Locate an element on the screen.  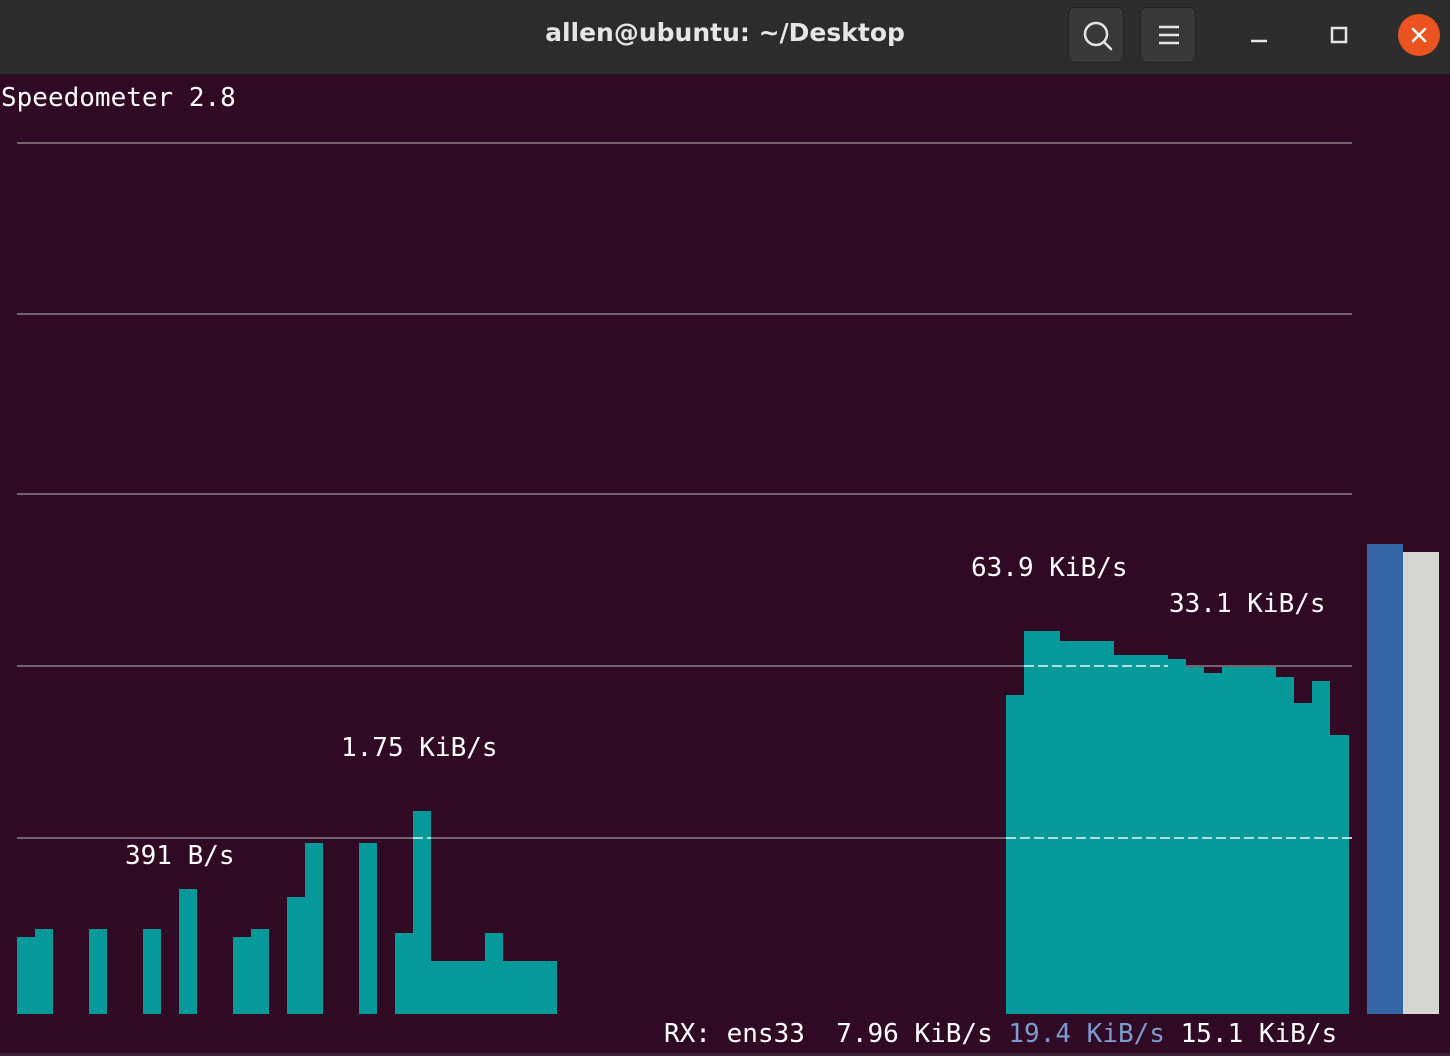
blue-level-meter is located at coordinates (1385, 779).